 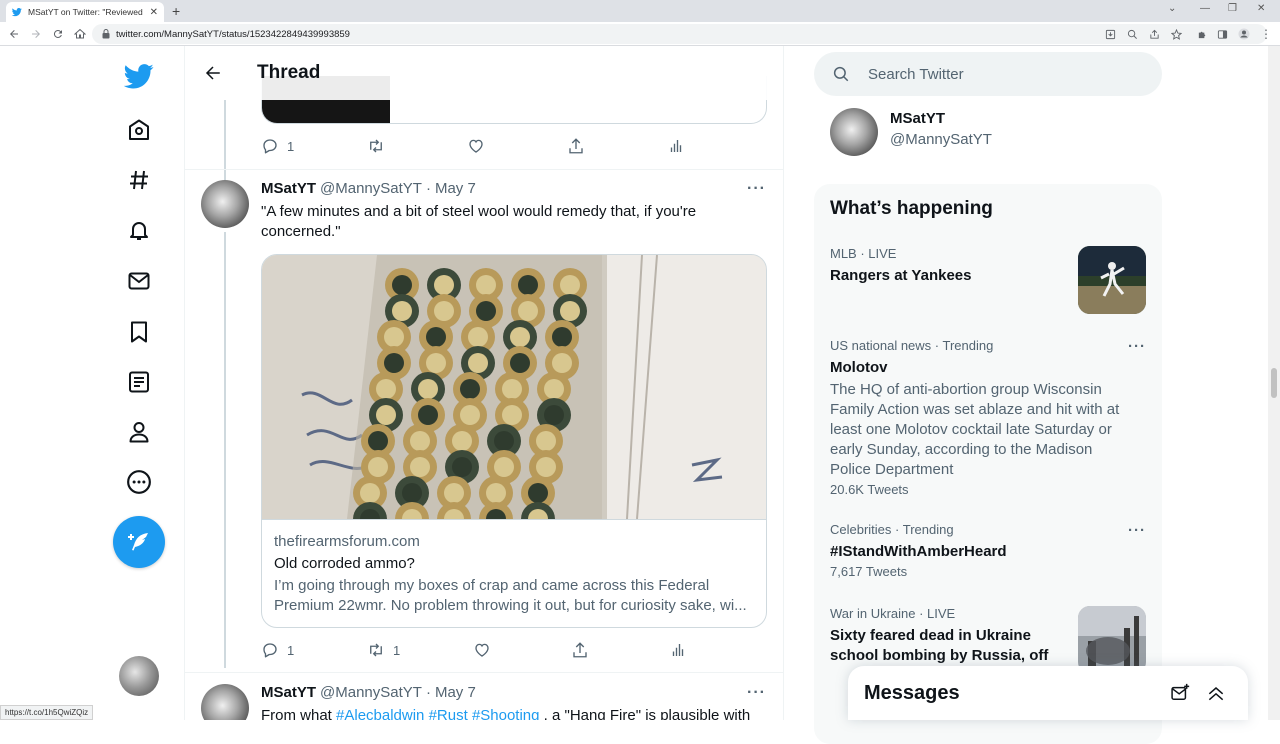 What do you see at coordinates (988, 286) in the screenshot?
I see `trend-item: MLB · LIVE Rangers at Yankees` at bounding box center [988, 286].